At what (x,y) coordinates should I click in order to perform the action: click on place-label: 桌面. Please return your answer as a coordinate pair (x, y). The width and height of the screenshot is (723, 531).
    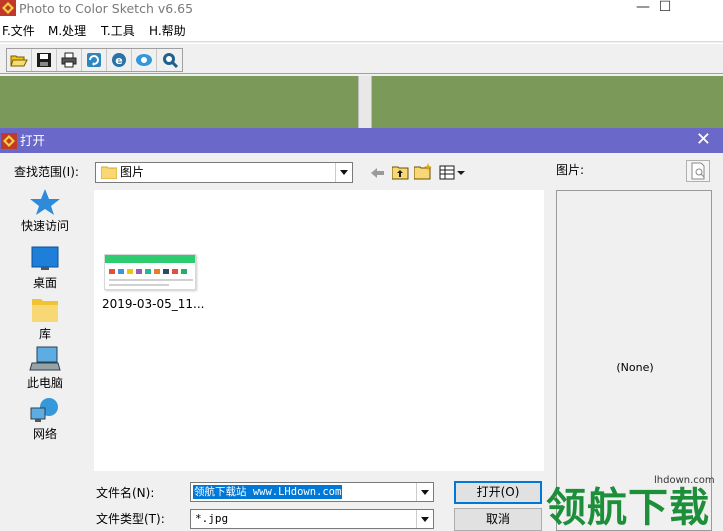
    Looking at the image, I should click on (44, 283).